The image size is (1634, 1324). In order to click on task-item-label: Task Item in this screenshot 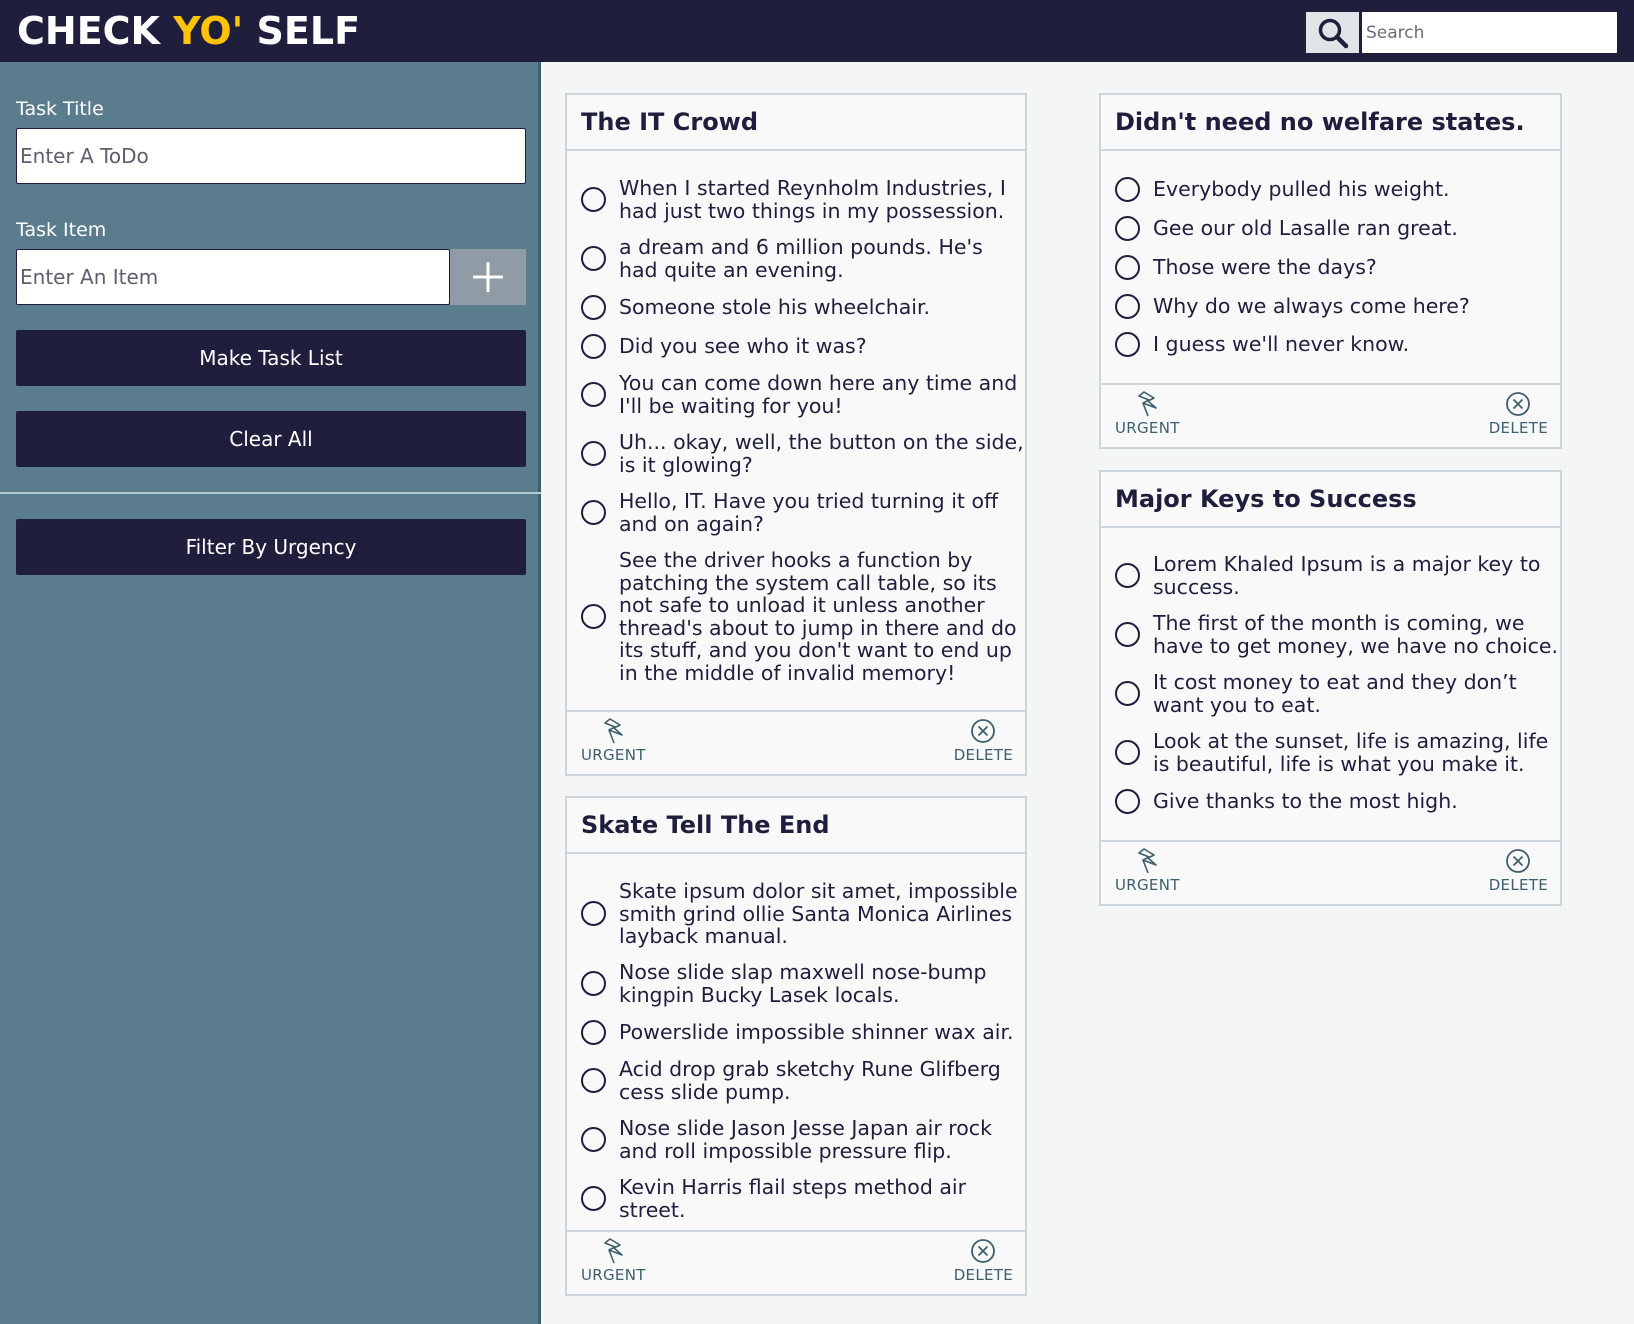, I will do `click(61, 230)`.